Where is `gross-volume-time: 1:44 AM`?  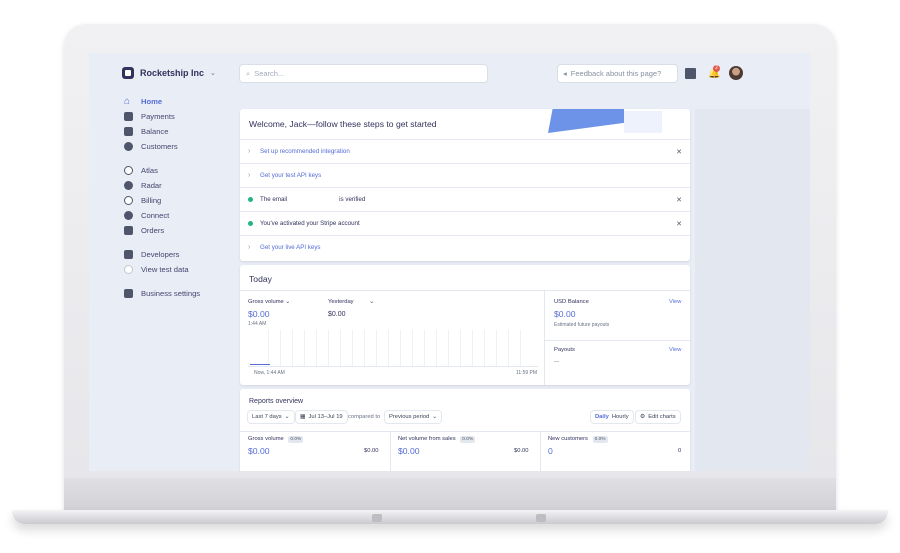 gross-volume-time: 1:44 AM is located at coordinates (257, 324).